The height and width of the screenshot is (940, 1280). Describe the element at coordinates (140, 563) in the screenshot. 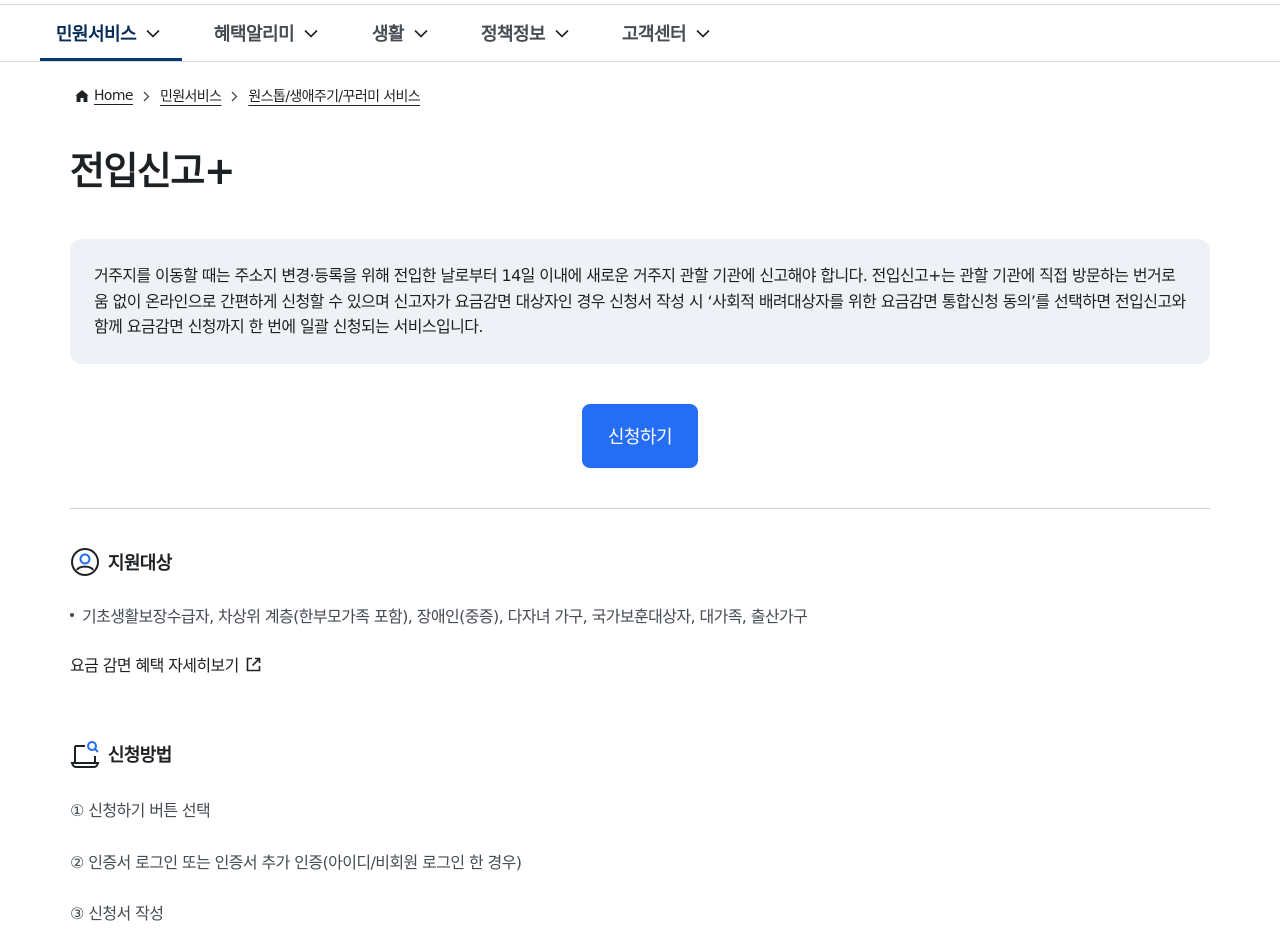

I see `support-target-heading-text: 지원대상` at that location.